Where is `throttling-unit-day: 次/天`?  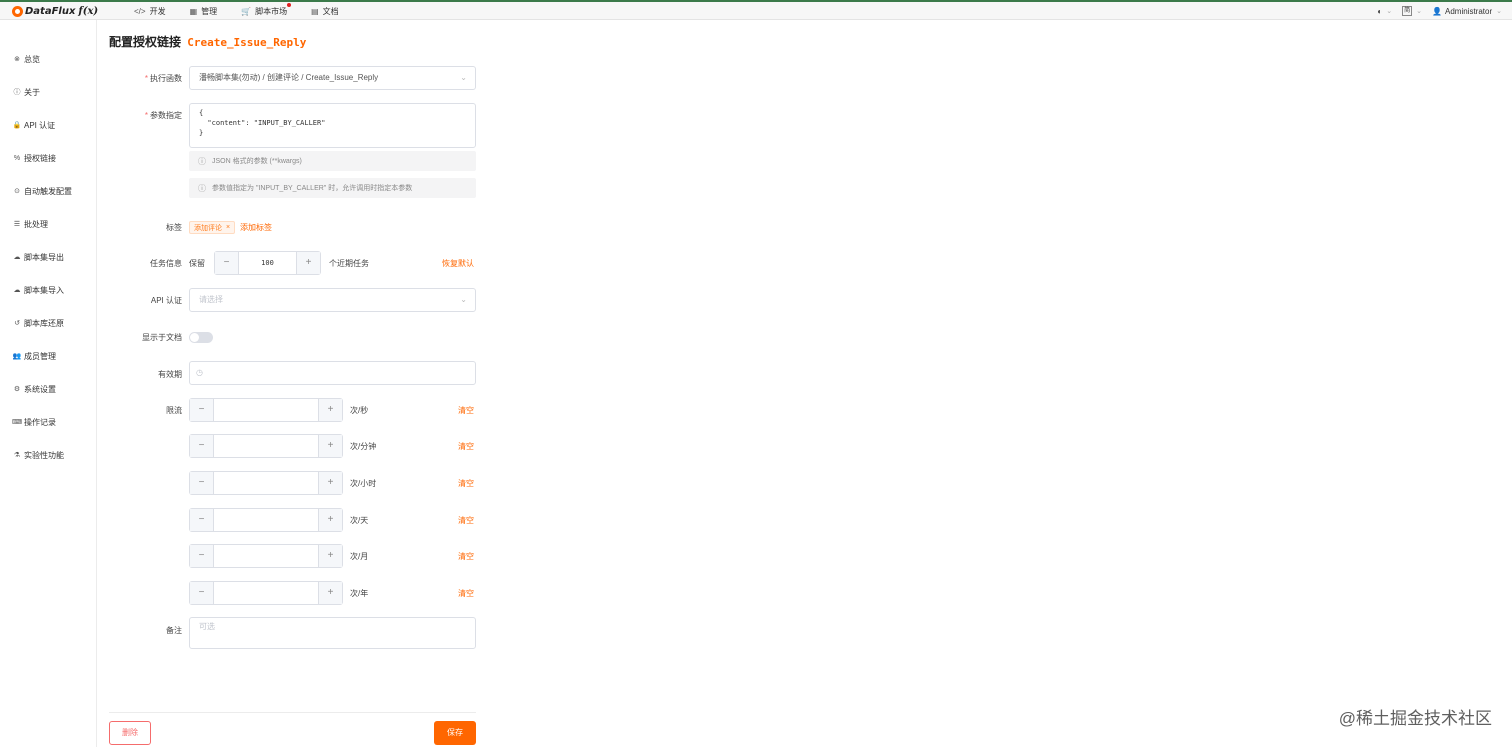
throttling-unit-day: 次/天 is located at coordinates (359, 520).